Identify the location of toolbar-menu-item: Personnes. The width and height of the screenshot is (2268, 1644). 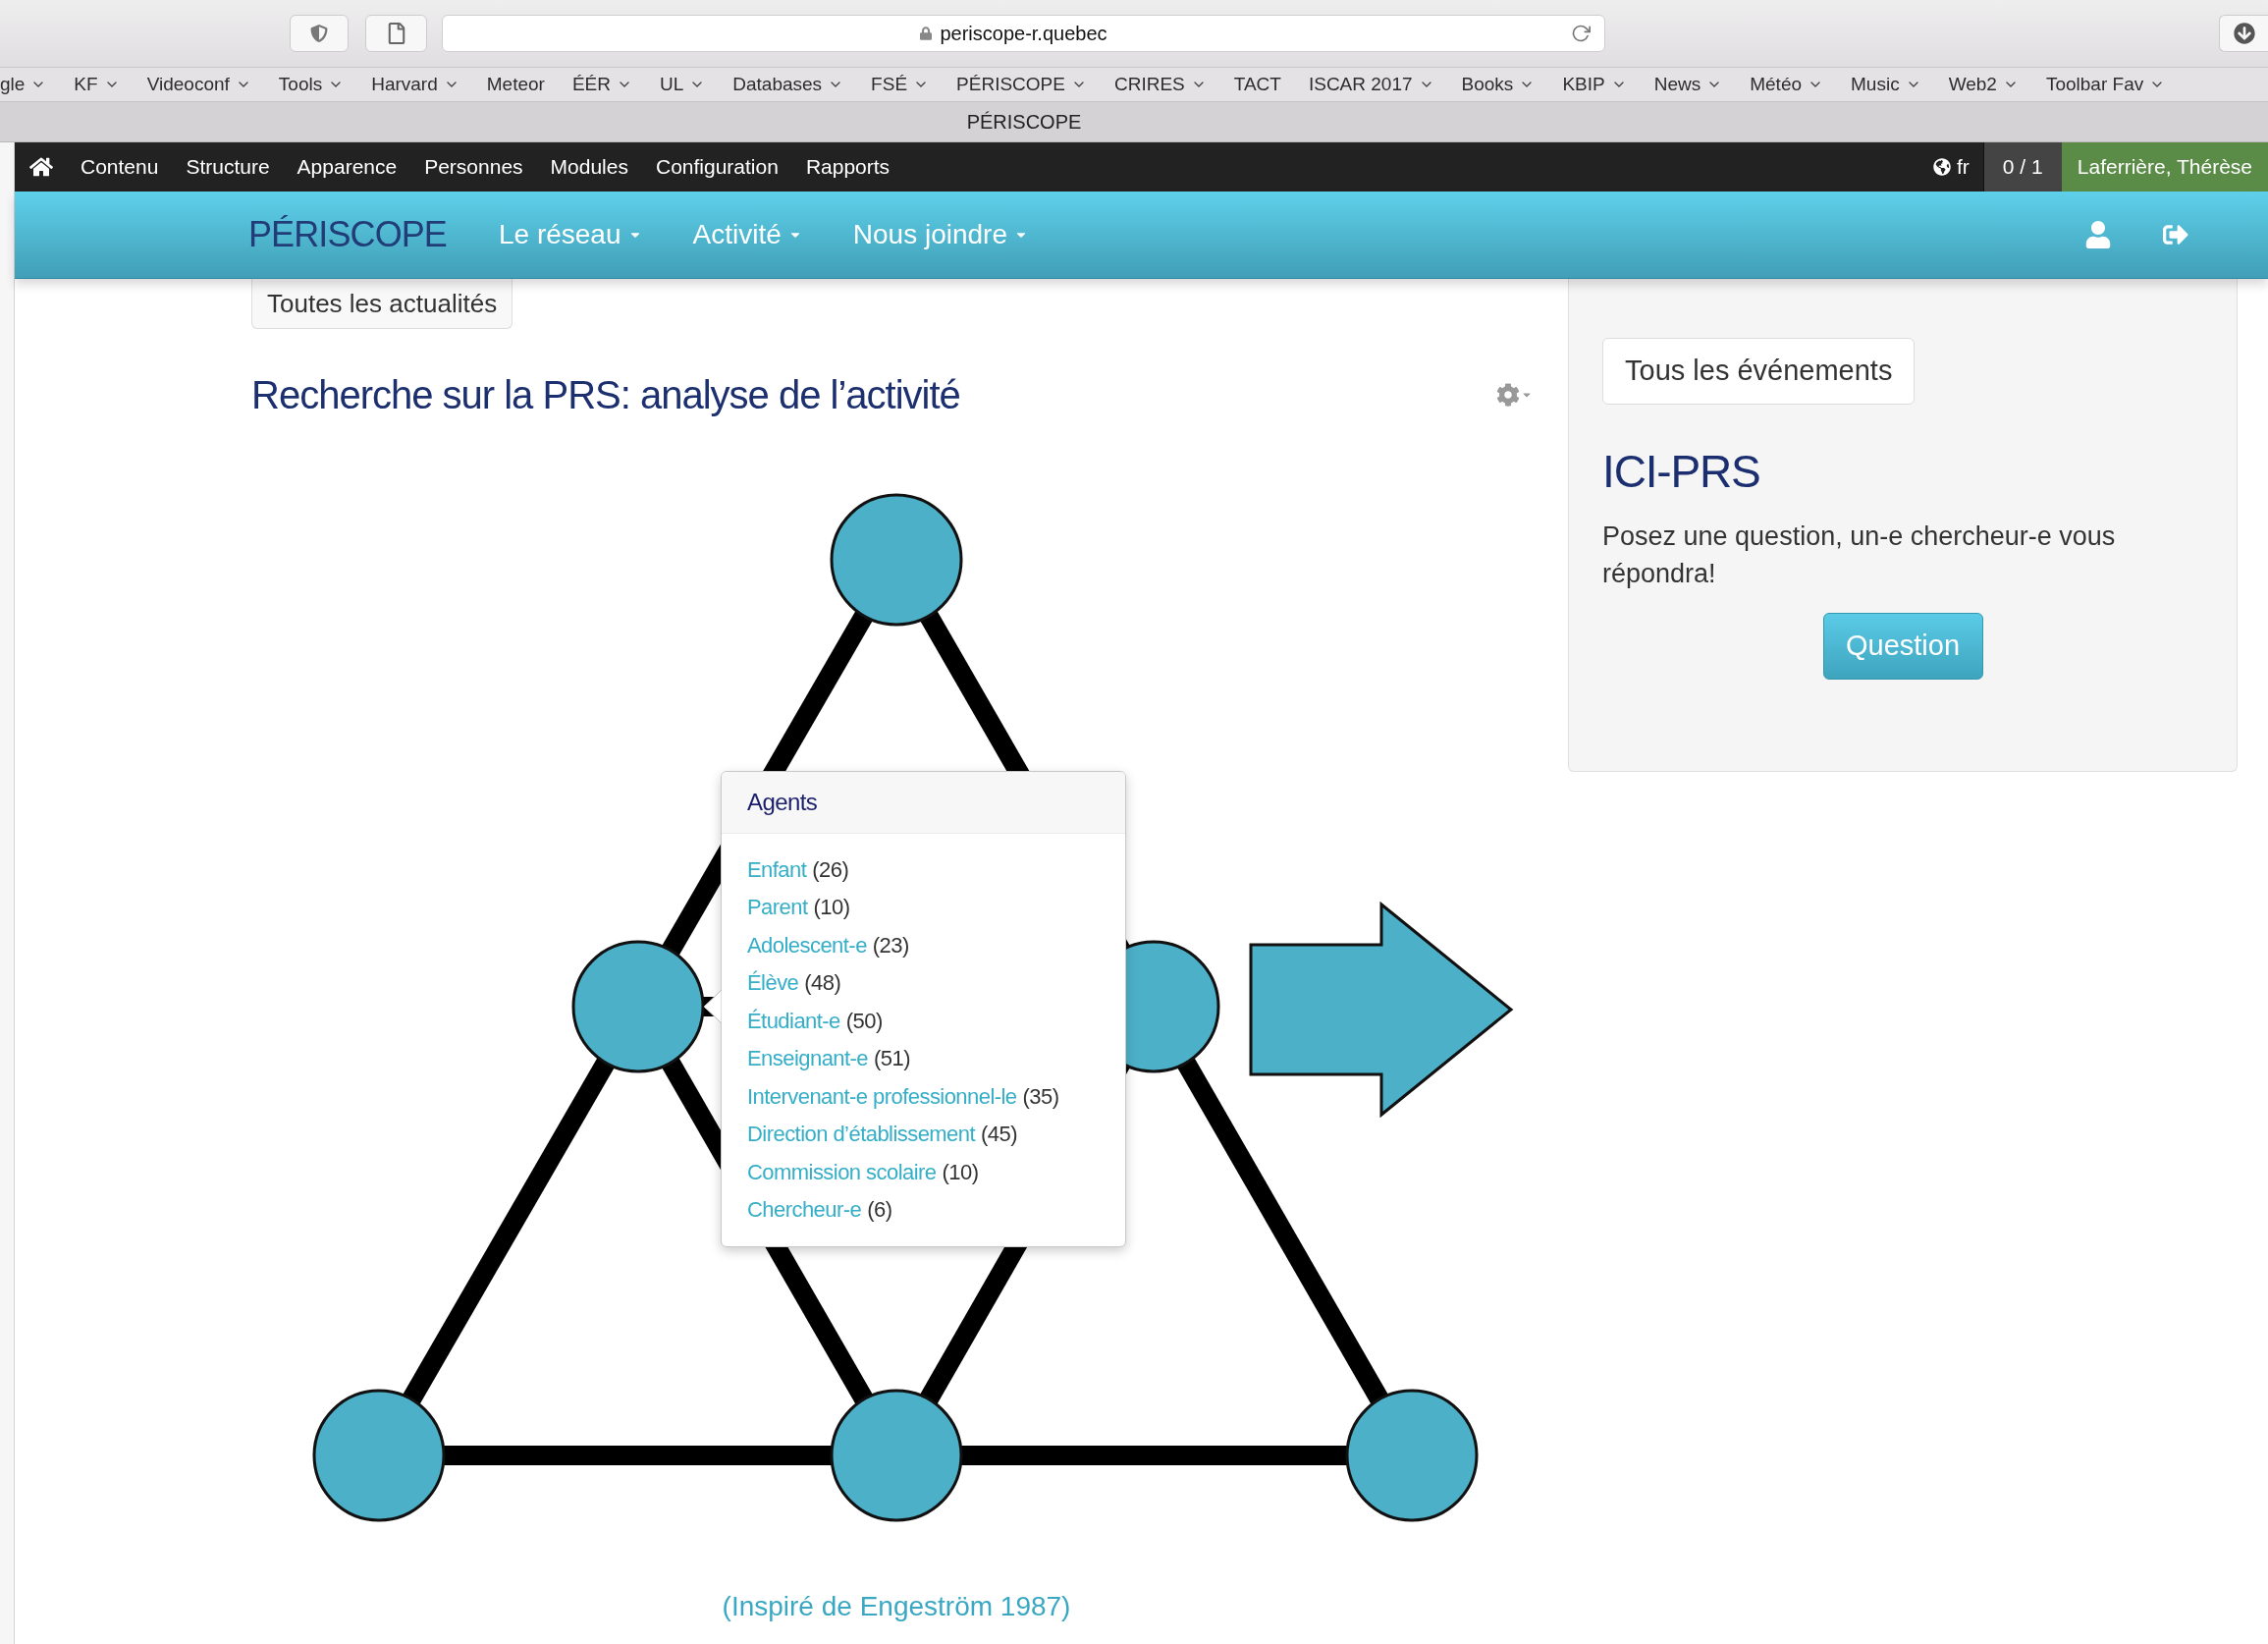
(473, 167).